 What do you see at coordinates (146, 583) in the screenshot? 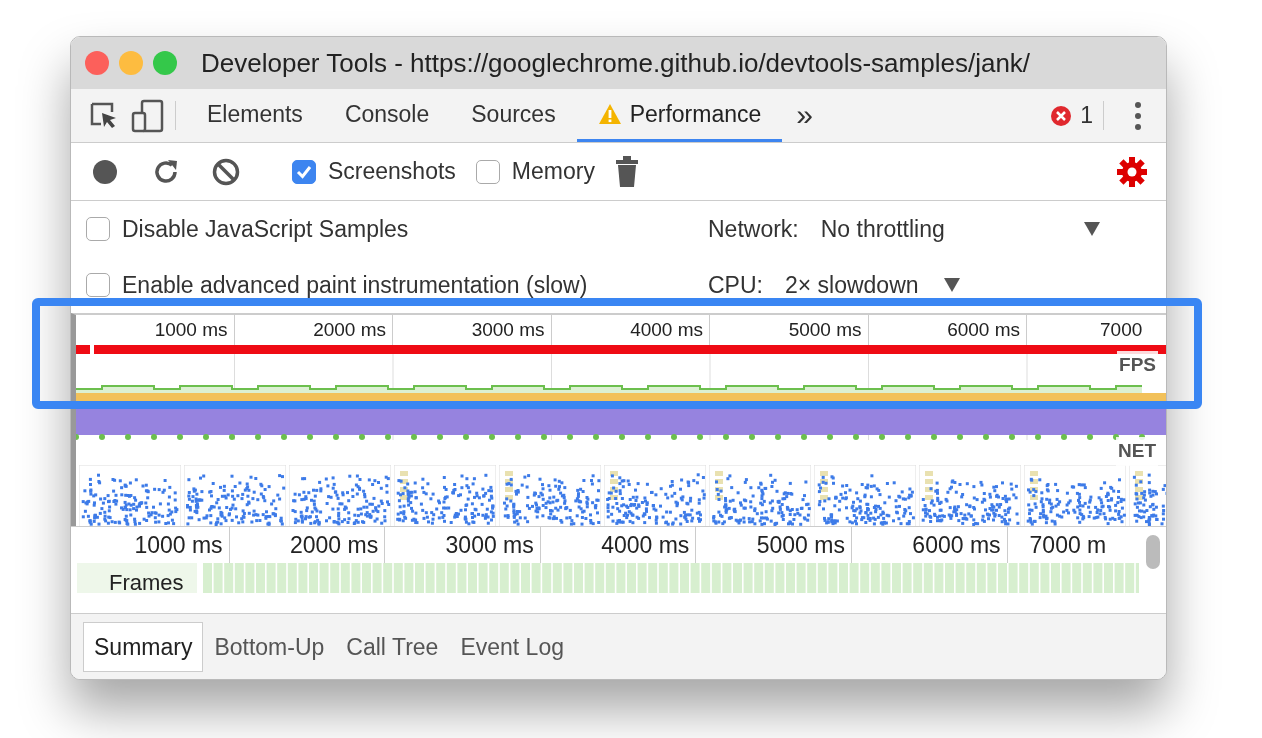
I see `track-label: Frames` at bounding box center [146, 583].